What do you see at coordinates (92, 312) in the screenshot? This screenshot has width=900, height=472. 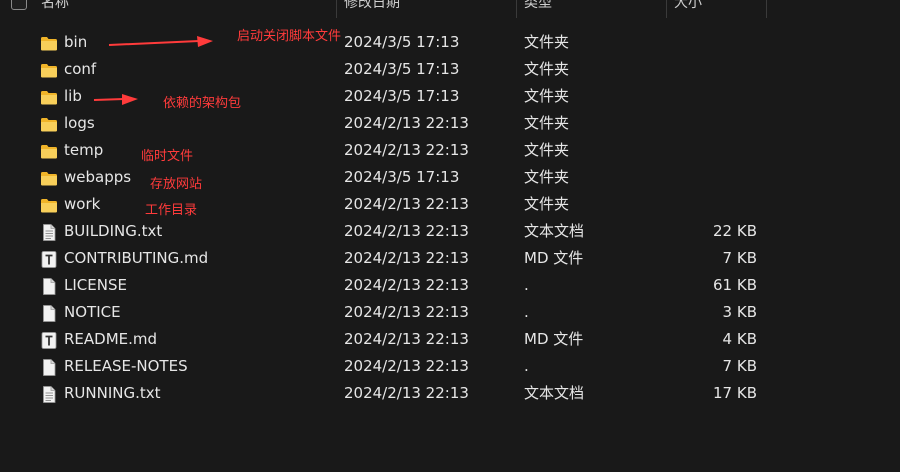 I see `file-name: NOTICE` at bounding box center [92, 312].